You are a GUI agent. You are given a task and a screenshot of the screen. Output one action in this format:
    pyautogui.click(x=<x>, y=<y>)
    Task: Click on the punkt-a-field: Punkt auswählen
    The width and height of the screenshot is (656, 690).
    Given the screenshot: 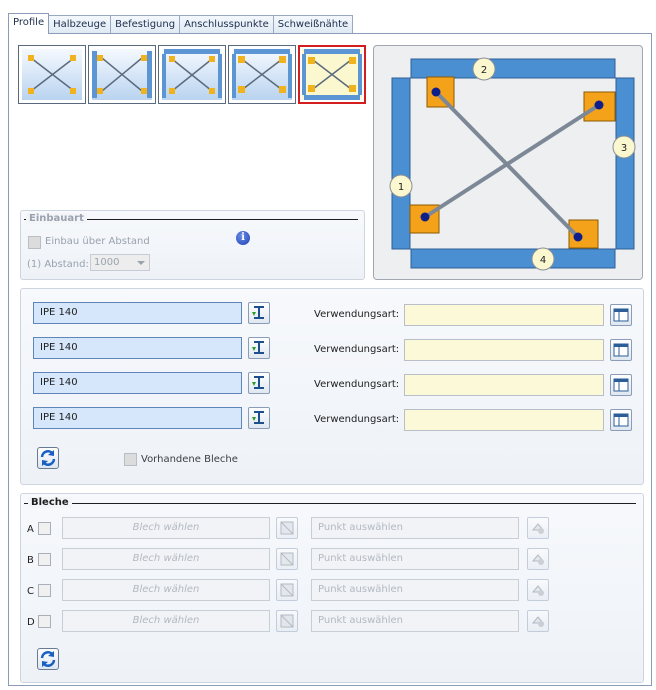 What is the action you would take?
    pyautogui.click(x=415, y=528)
    